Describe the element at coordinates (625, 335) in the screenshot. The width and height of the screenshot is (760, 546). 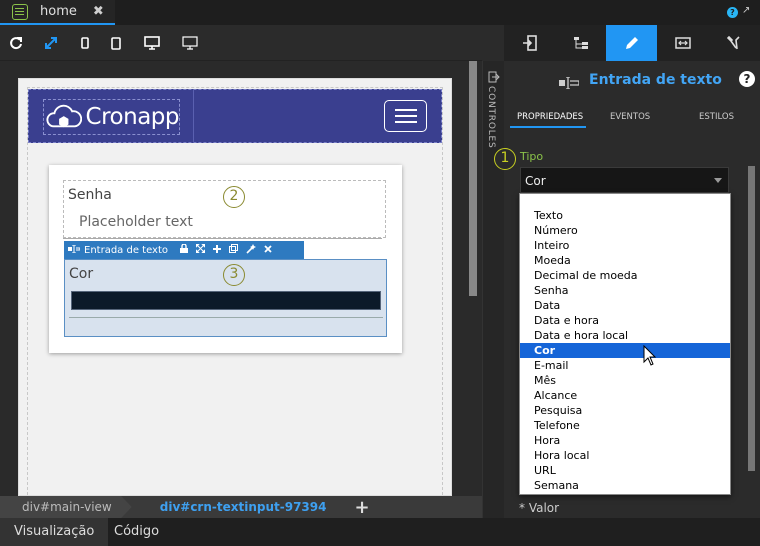
I see `dropdown-option: Data e hora local` at that location.